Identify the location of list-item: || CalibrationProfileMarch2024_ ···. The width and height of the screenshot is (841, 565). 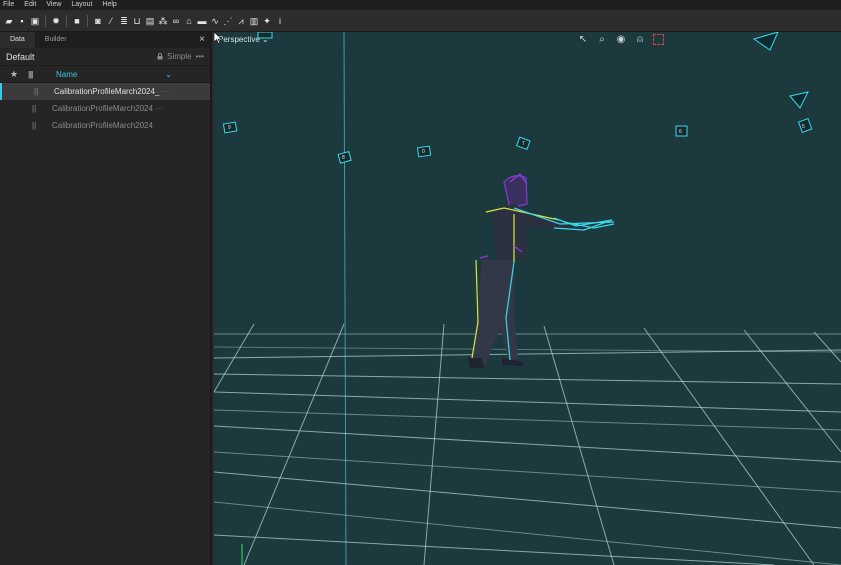
(105, 91).